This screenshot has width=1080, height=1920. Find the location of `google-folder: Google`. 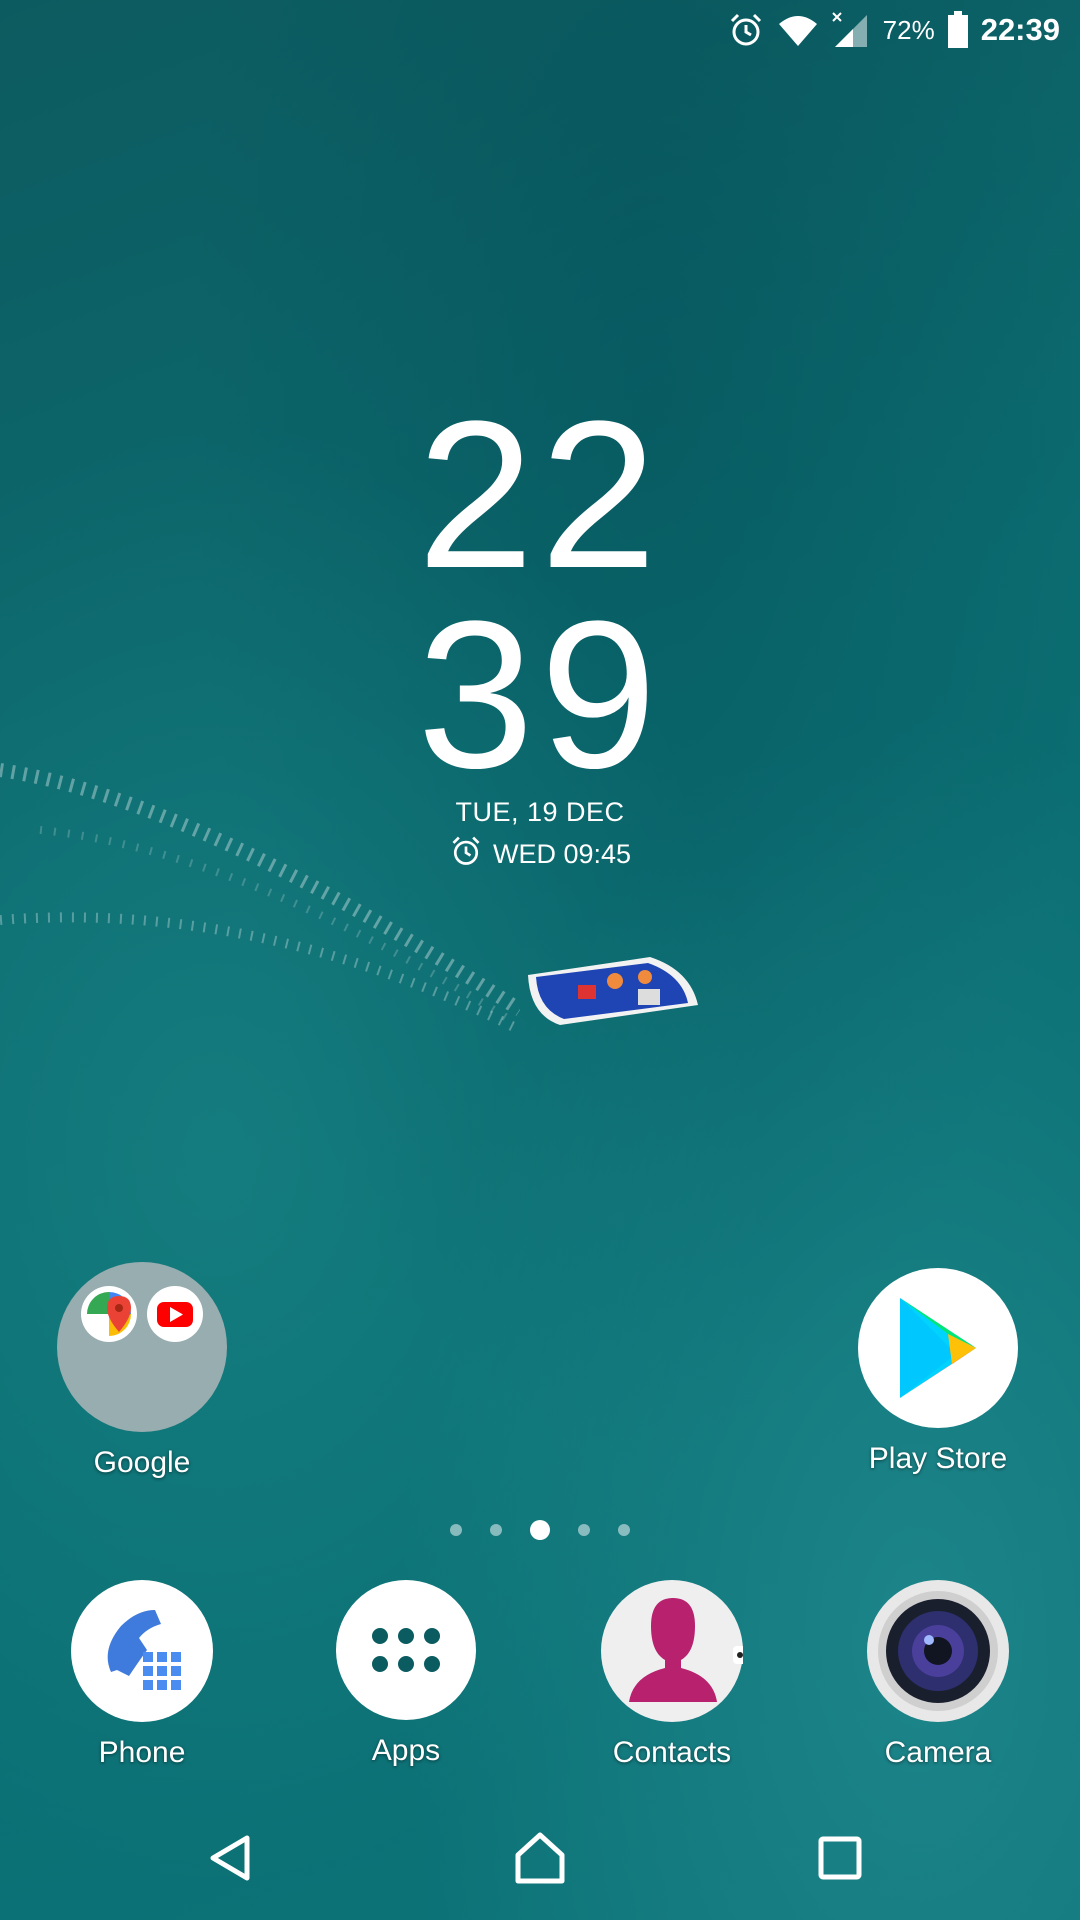

google-folder: Google is located at coordinates (142, 1371).